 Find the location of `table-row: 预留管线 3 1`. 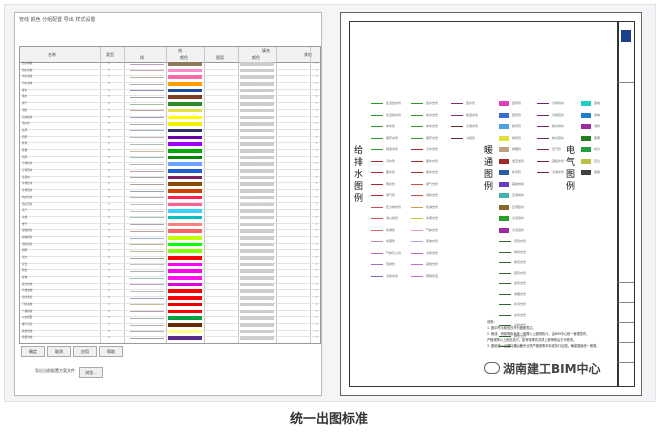

table-row: 预留管线 3 1 is located at coordinates (170, 339).